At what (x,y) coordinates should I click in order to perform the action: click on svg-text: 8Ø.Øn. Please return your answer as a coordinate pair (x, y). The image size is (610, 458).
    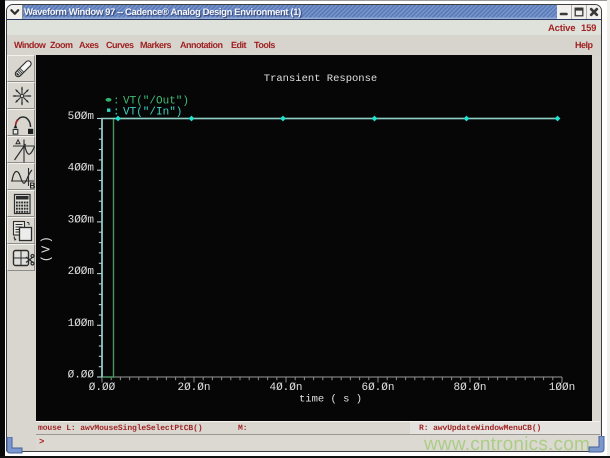
    Looking at the image, I should click on (469, 388).